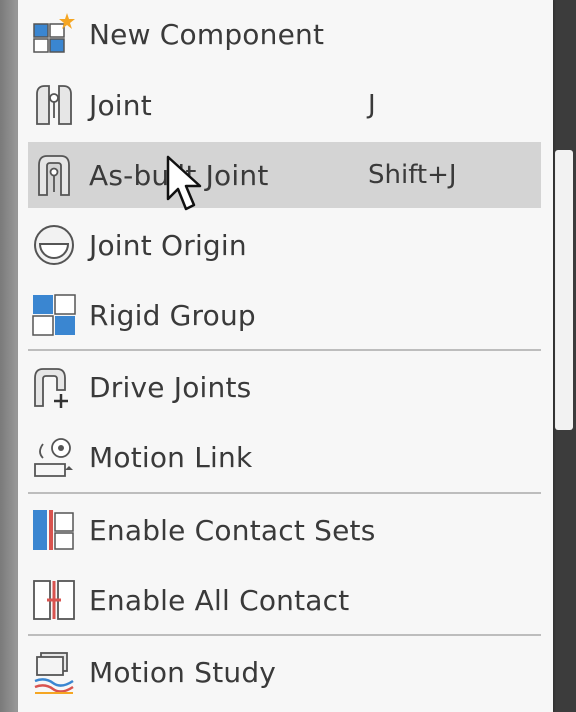 The image size is (576, 712). I want to click on menu-item-enable-contact-sets: Enable Contact Sets, so click(284, 530).